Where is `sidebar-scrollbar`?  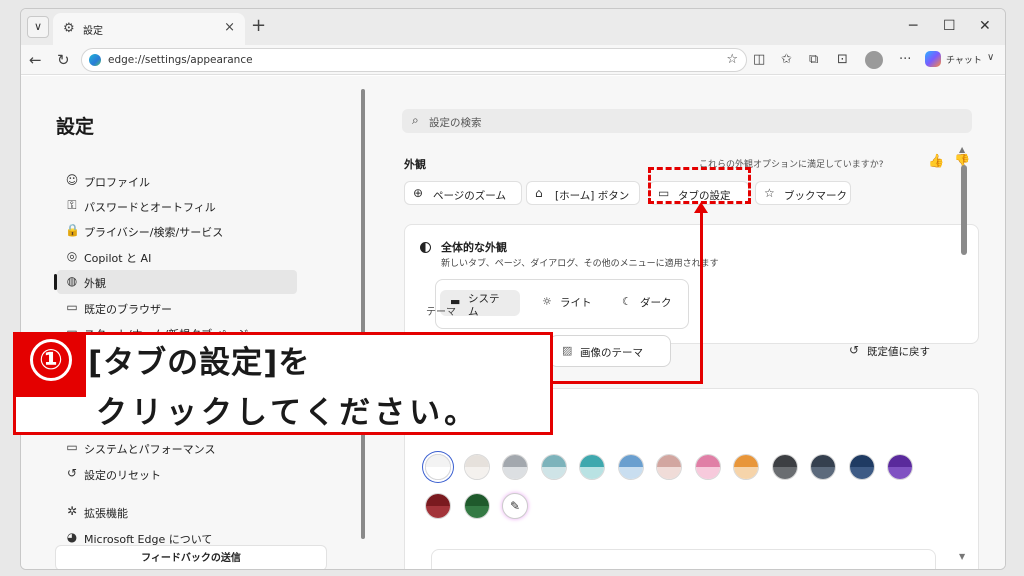
sidebar-scrollbar is located at coordinates (363, 314).